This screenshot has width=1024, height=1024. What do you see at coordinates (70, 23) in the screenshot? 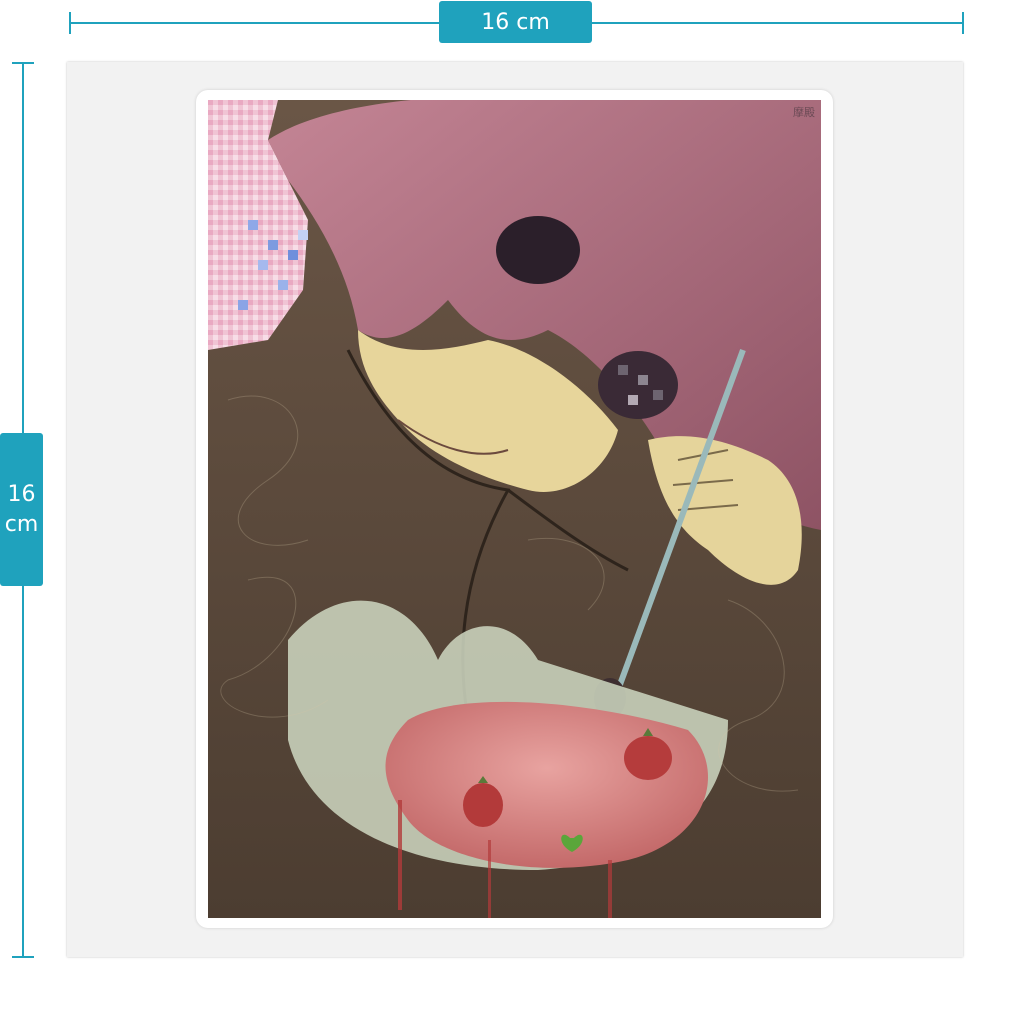
I see `width-dimension-cap-left` at bounding box center [70, 23].